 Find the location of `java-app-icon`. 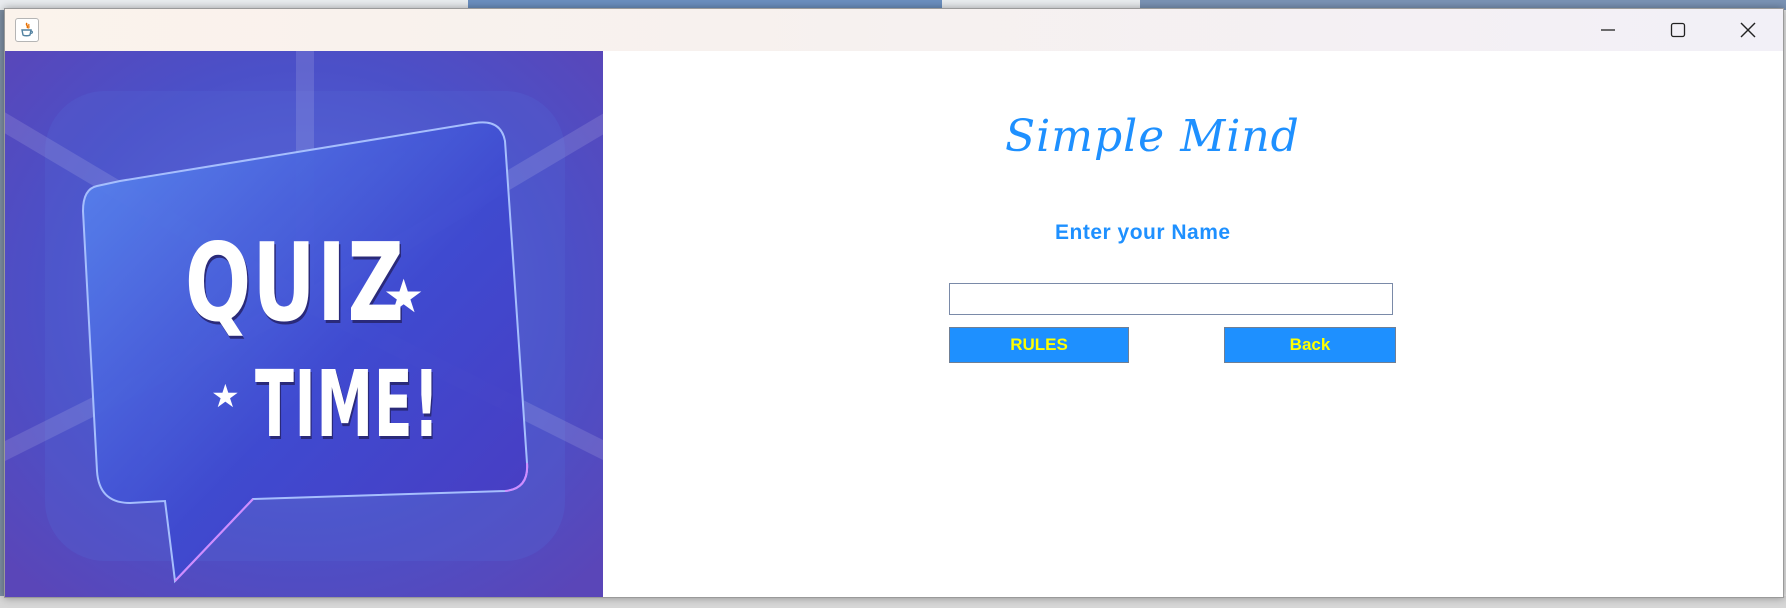

java-app-icon is located at coordinates (27, 30).